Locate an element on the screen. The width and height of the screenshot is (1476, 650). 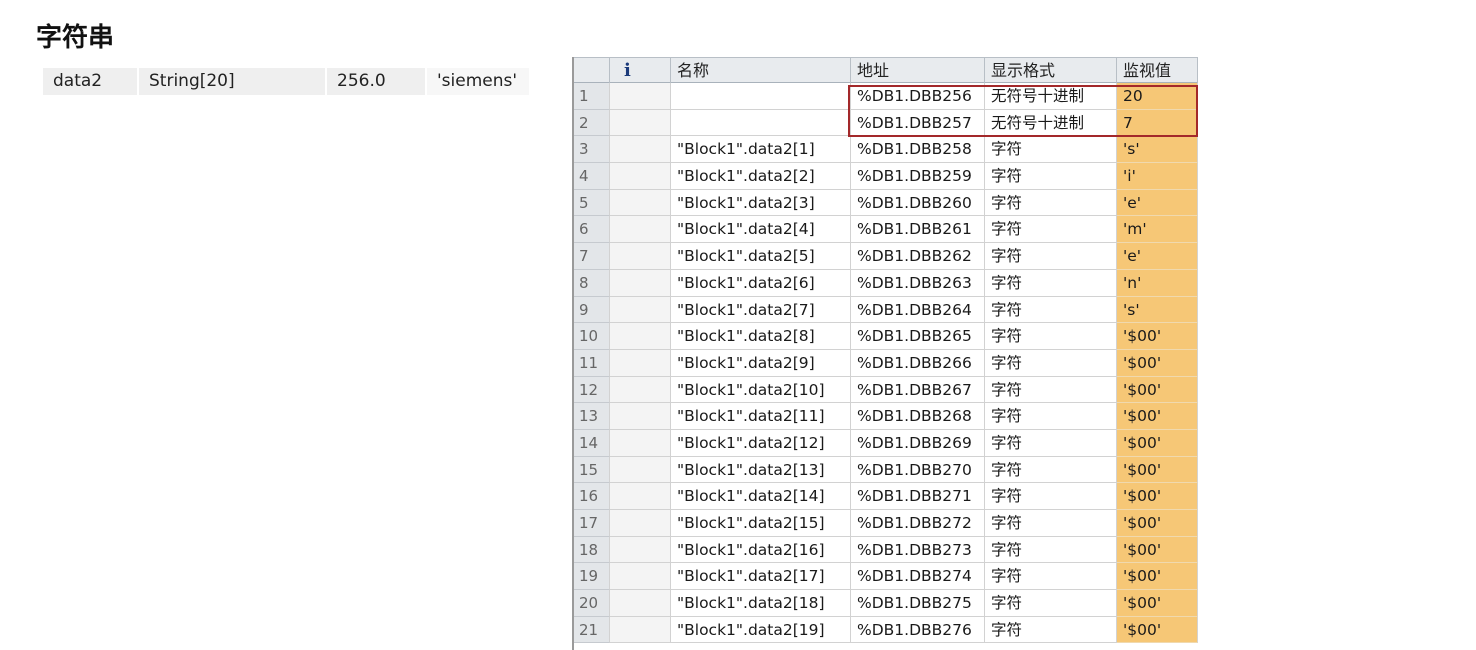
row-monitor-value: 7 is located at coordinates (1157, 123).